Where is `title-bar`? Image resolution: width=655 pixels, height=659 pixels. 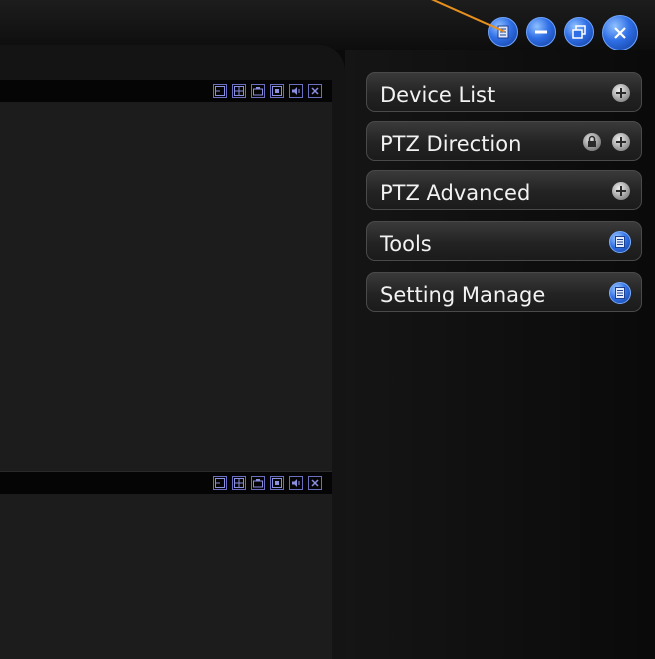 title-bar is located at coordinates (327, 25).